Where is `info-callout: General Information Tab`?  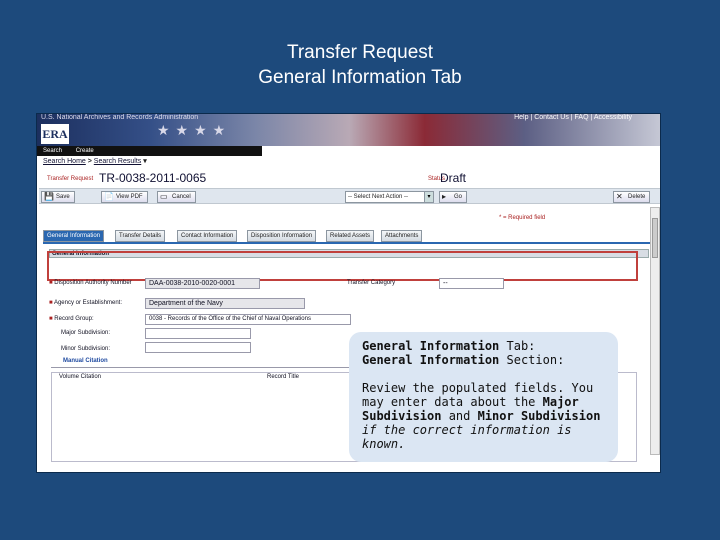 info-callout: General Information Tab is located at coordinates (483, 397).